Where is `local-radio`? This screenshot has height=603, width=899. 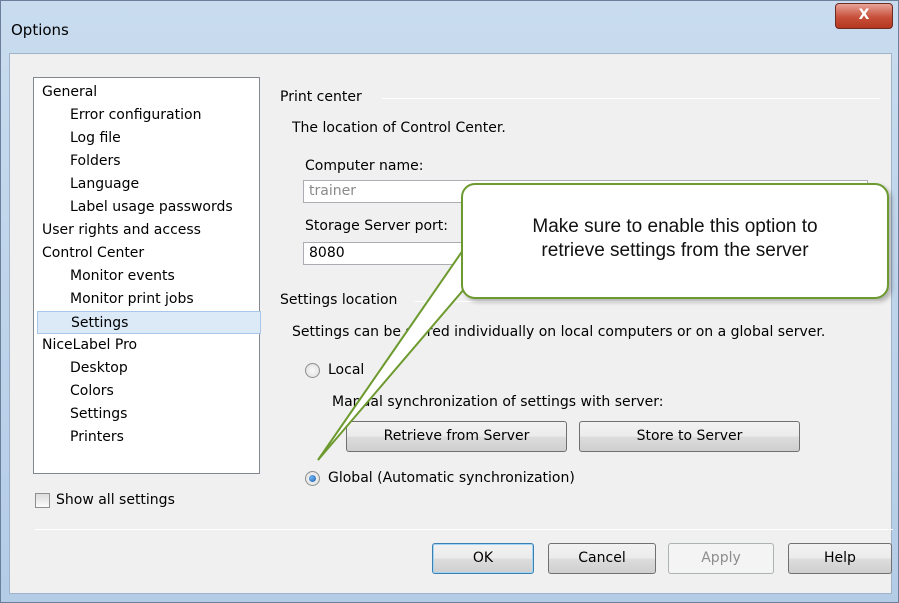 local-radio is located at coordinates (312, 370).